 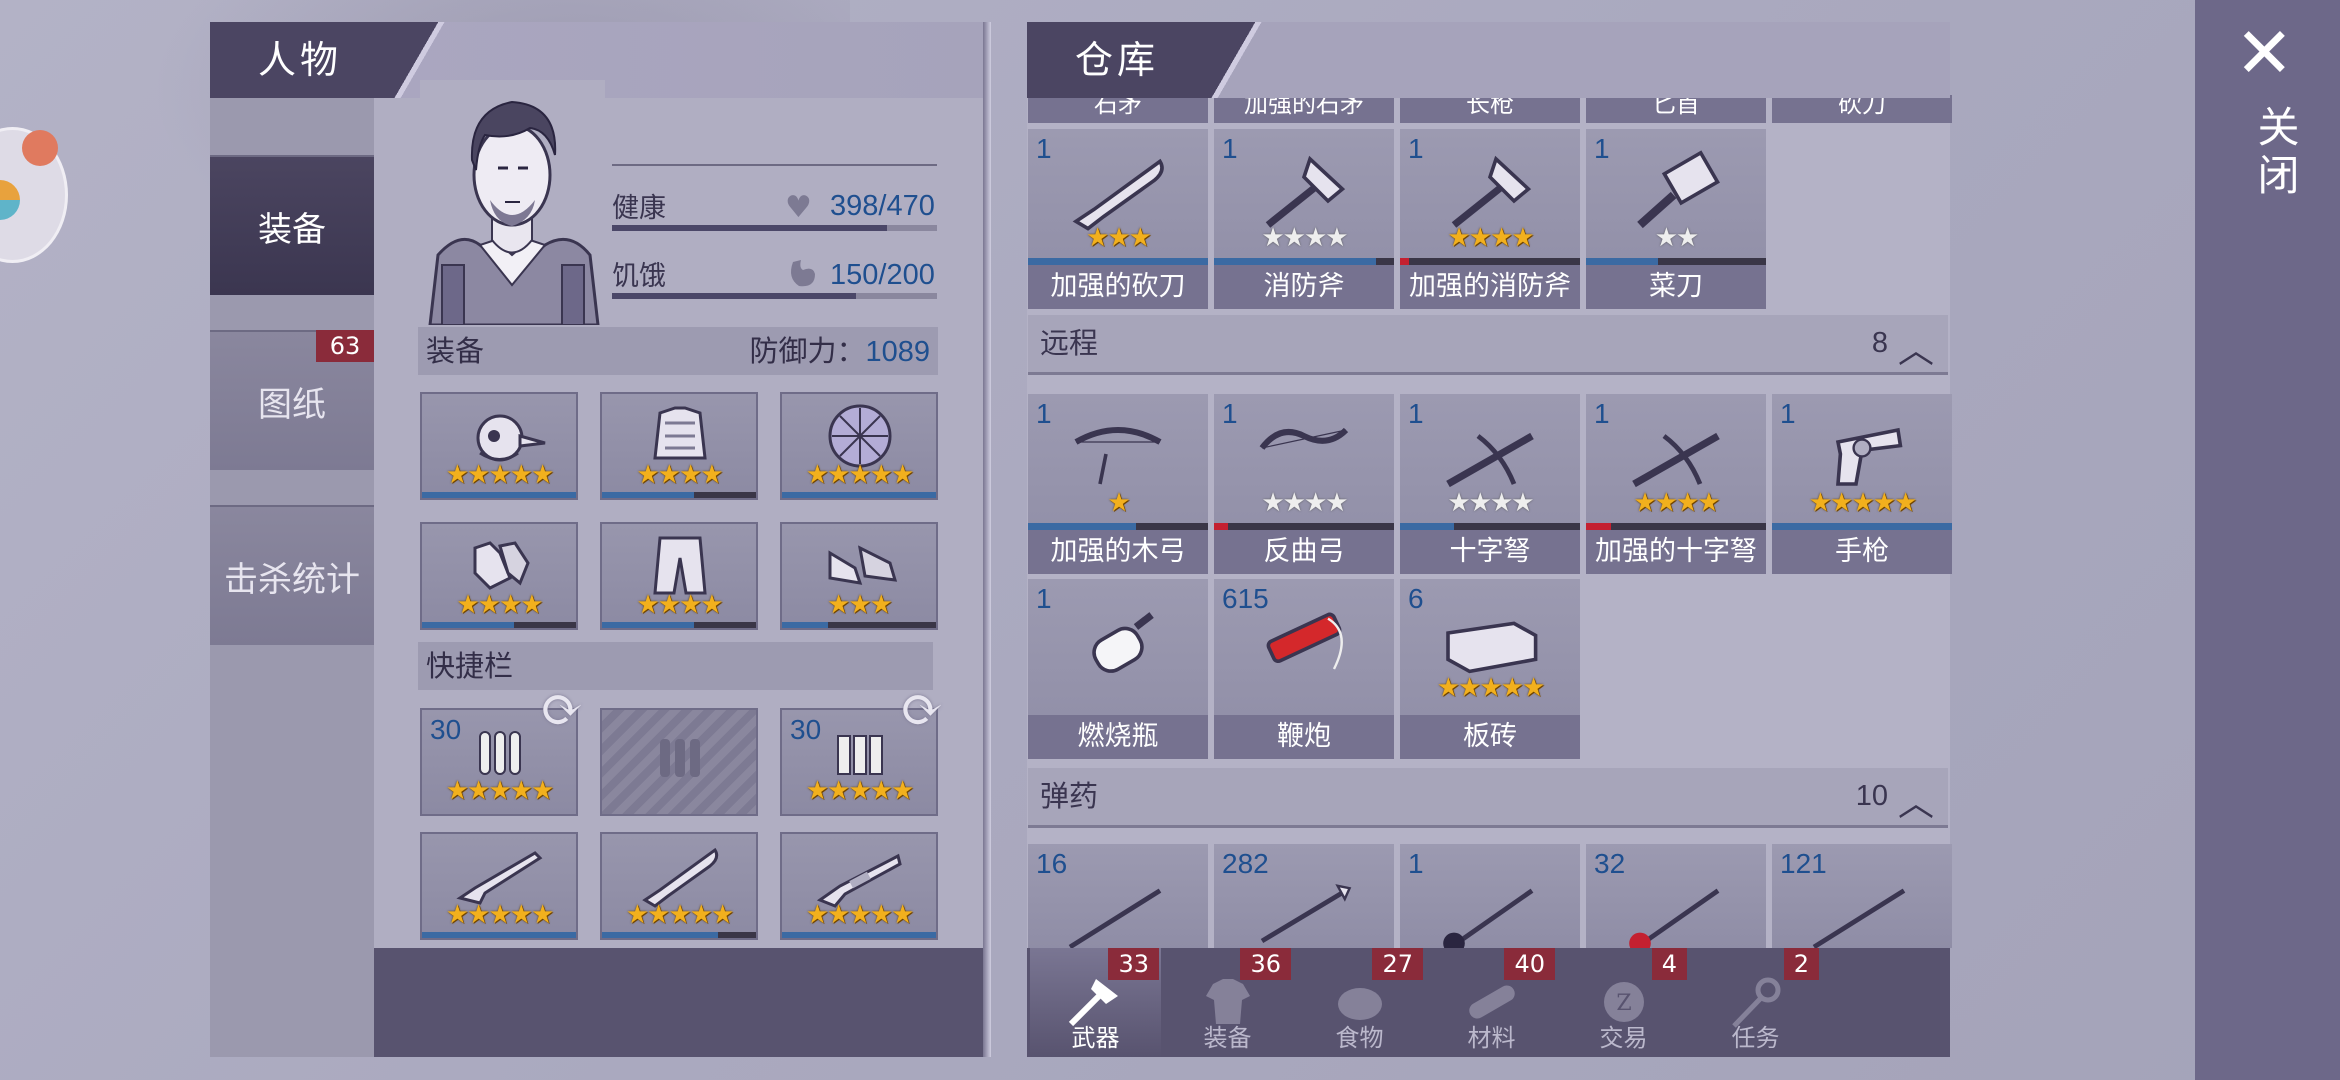 What do you see at coordinates (1118, 896) in the screenshot?
I see `warehouse-item: 16` at bounding box center [1118, 896].